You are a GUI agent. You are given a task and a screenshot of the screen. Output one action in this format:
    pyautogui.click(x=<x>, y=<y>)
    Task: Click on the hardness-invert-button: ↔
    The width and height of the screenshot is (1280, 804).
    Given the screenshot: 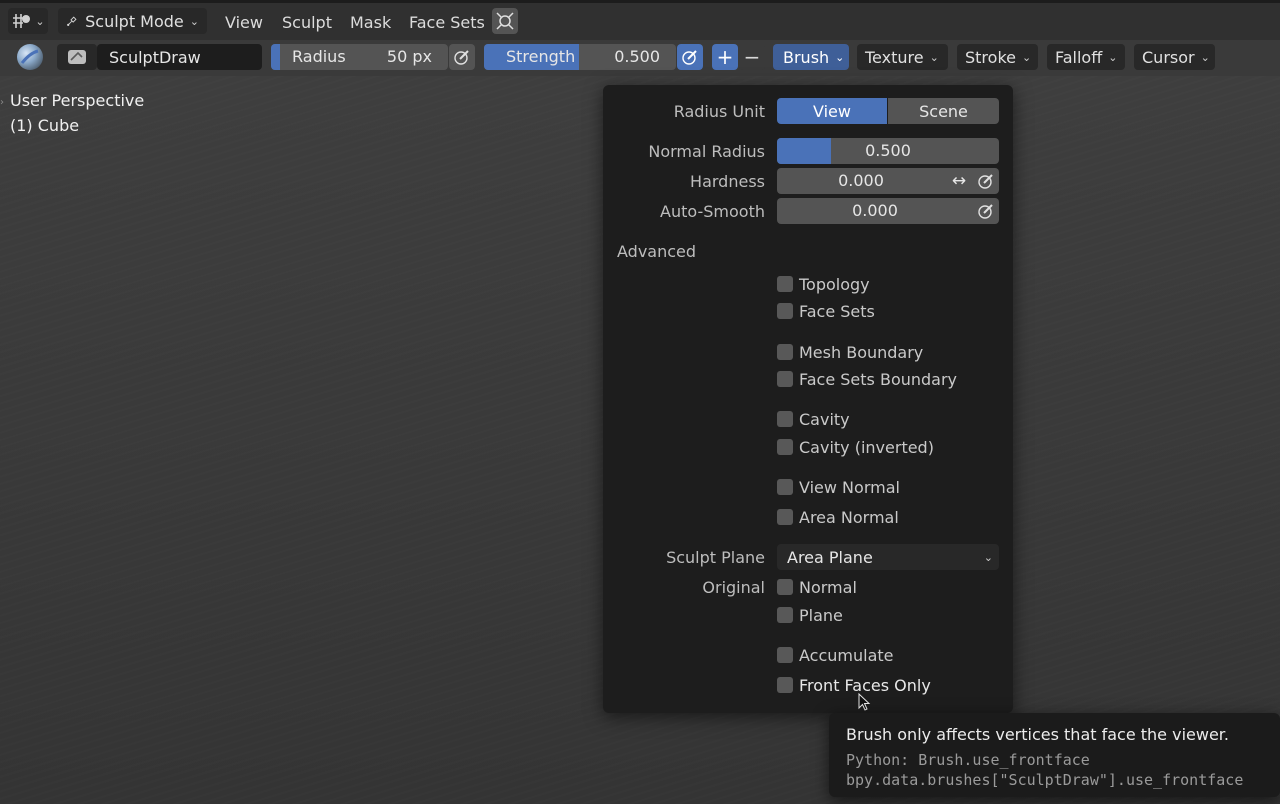 What is the action you would take?
    pyautogui.click(x=959, y=181)
    